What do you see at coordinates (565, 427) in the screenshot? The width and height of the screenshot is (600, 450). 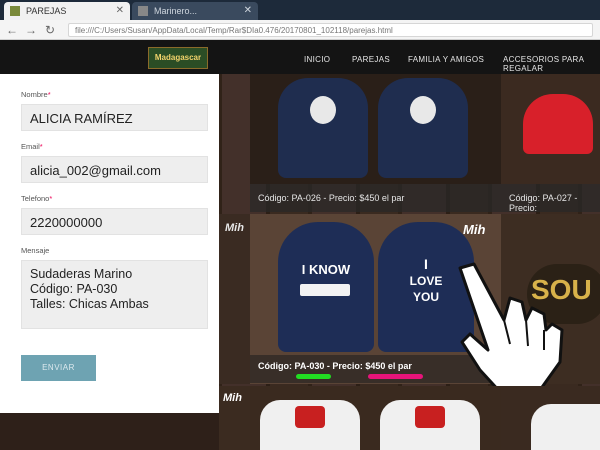 I see `tshirt-image` at bounding box center [565, 427].